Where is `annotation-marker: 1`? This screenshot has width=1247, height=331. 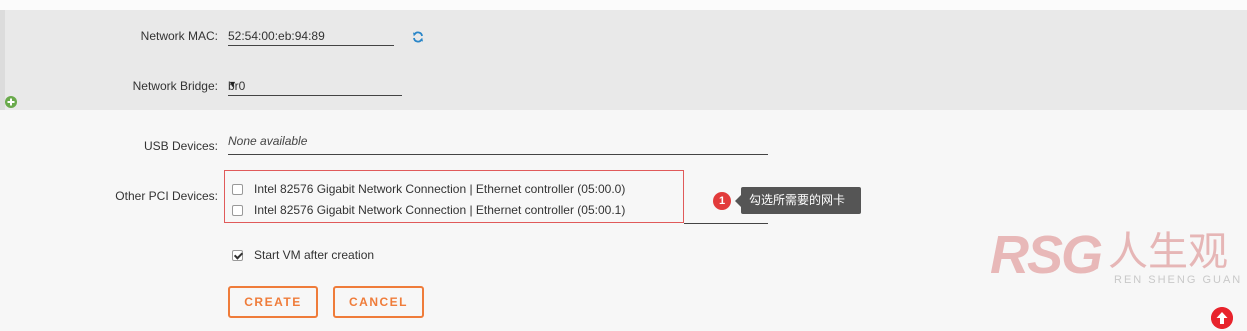 annotation-marker: 1 is located at coordinates (722, 201).